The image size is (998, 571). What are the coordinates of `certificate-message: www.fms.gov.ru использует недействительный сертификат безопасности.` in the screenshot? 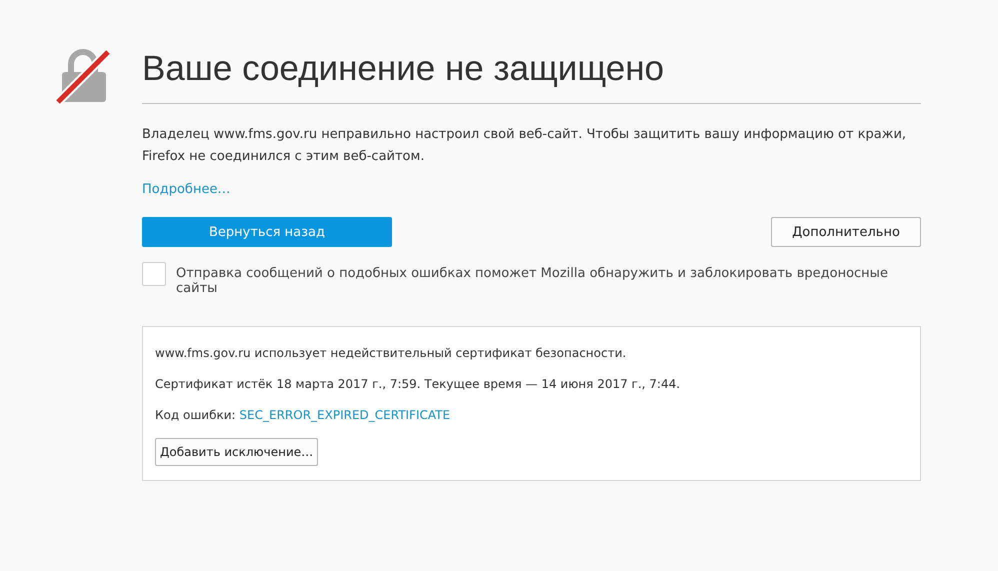 It's located at (391, 353).